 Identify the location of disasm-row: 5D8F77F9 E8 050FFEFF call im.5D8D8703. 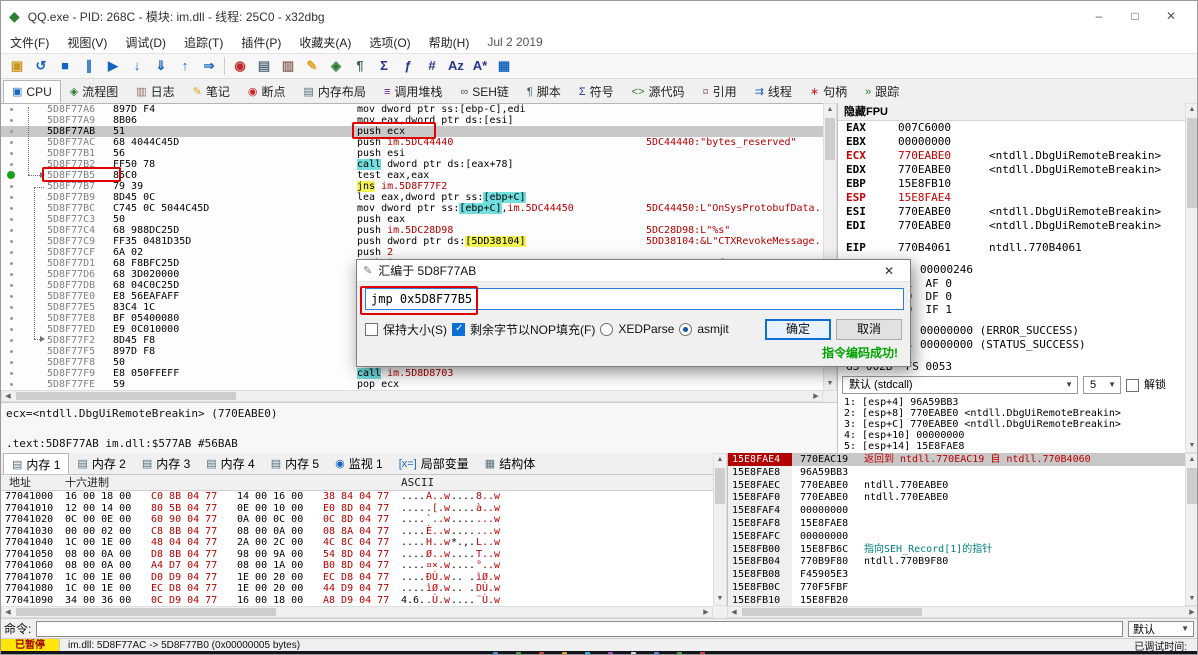
(412, 373).